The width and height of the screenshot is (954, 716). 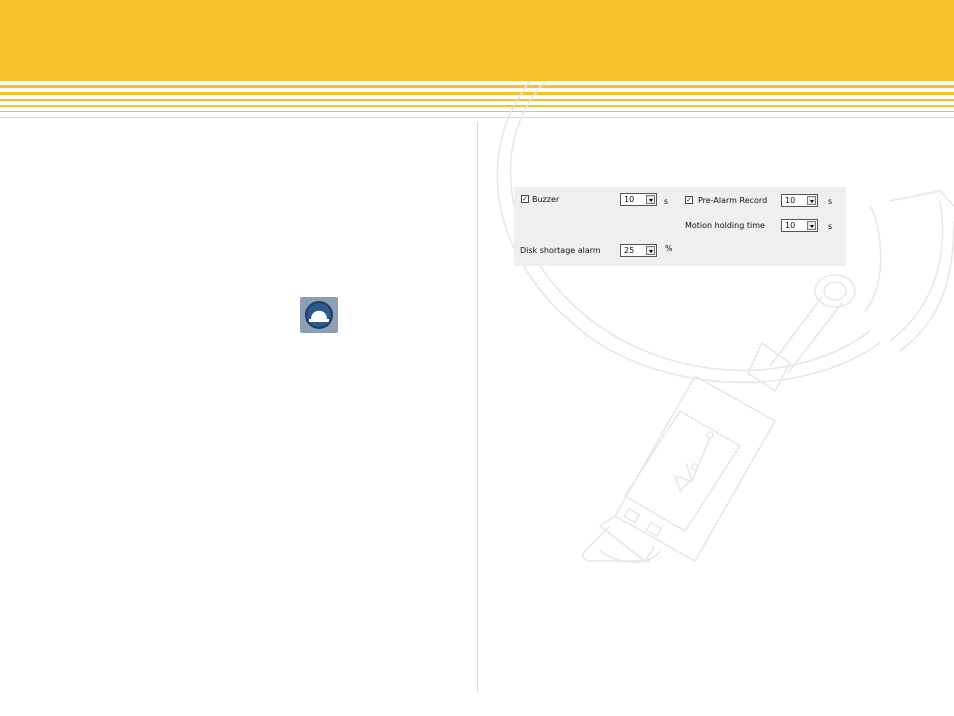 What do you see at coordinates (638, 199) in the screenshot?
I see `buzzer-select: 10` at bounding box center [638, 199].